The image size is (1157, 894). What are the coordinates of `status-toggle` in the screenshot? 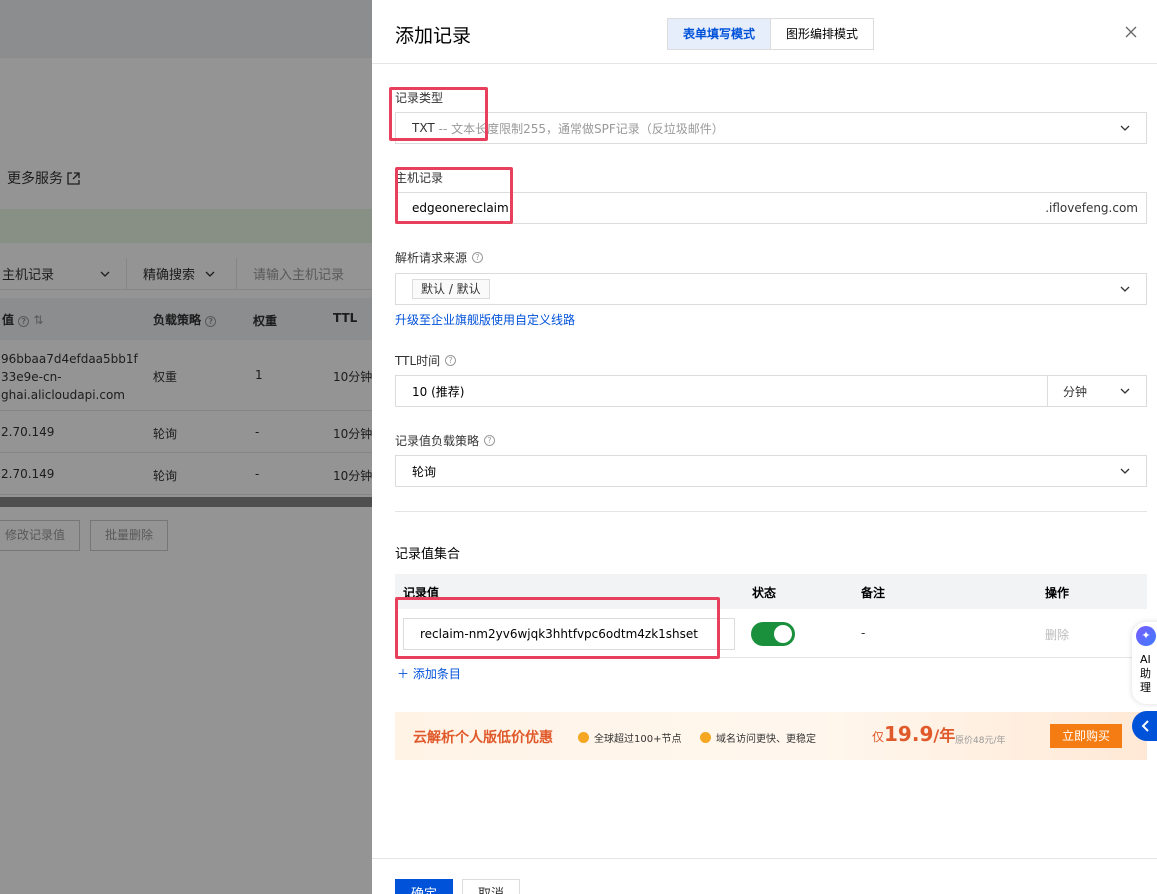 It's located at (773, 634).